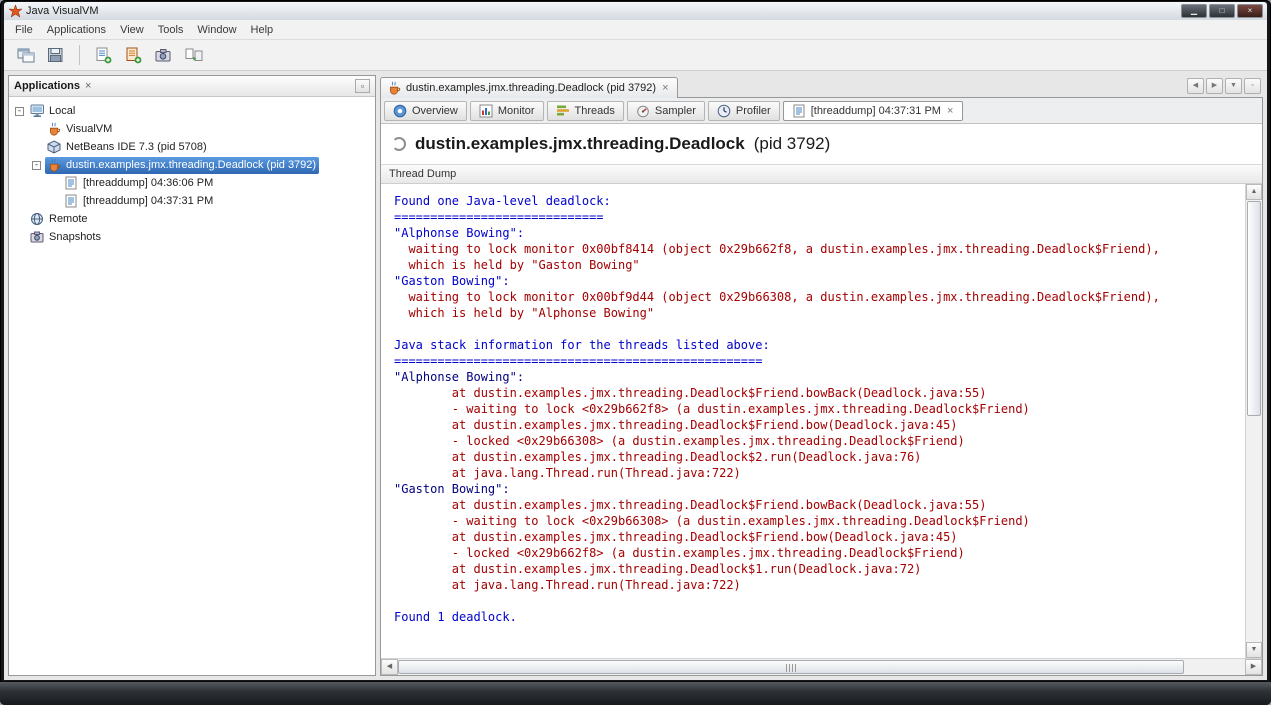  What do you see at coordinates (635, 55) in the screenshot?
I see `toolbar` at bounding box center [635, 55].